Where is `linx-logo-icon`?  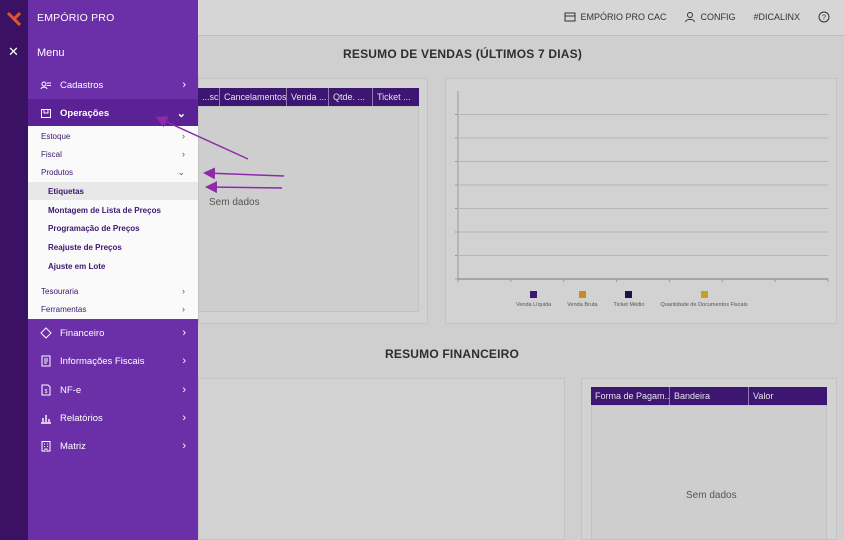
linx-logo-icon is located at coordinates (14, 19).